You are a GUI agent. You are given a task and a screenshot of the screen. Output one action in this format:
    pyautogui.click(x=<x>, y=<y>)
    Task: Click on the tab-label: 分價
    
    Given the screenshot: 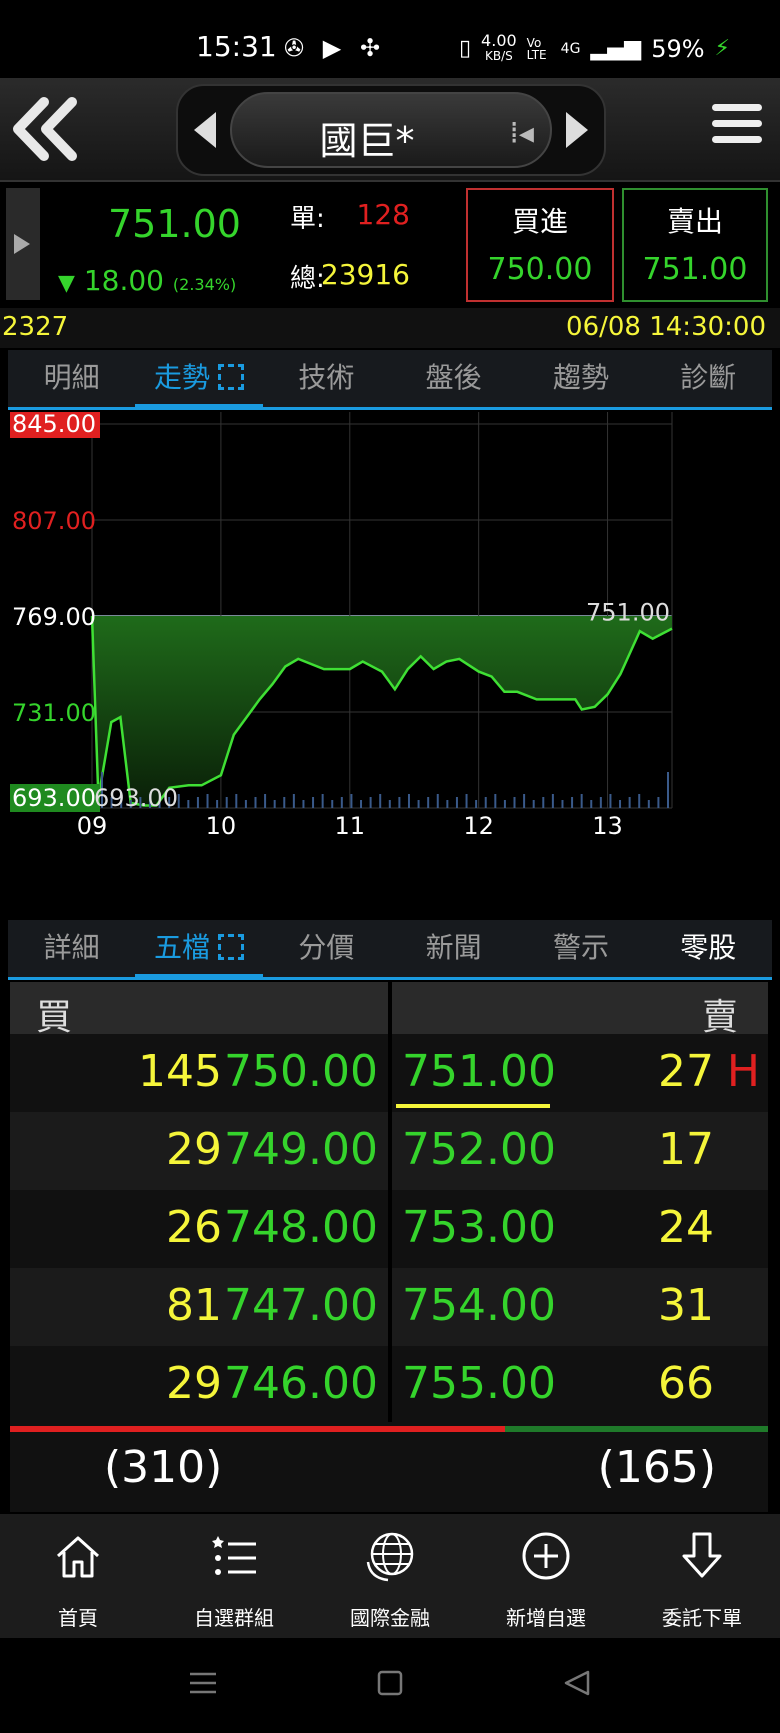 What is the action you would take?
    pyautogui.click(x=326, y=947)
    